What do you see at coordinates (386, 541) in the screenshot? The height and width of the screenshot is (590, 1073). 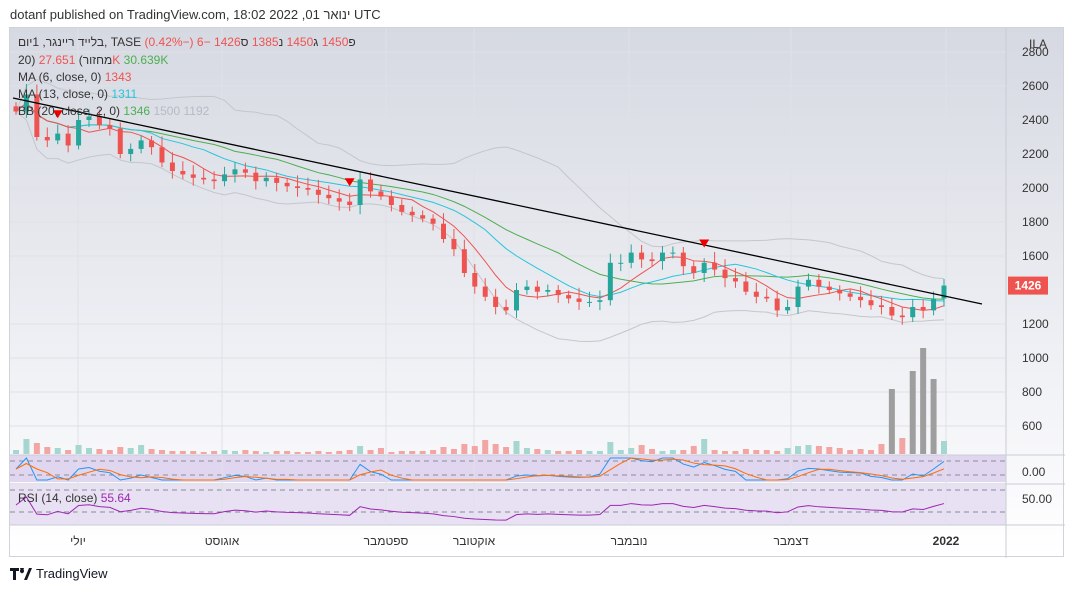 I see `time-tick: ספטמבר` at bounding box center [386, 541].